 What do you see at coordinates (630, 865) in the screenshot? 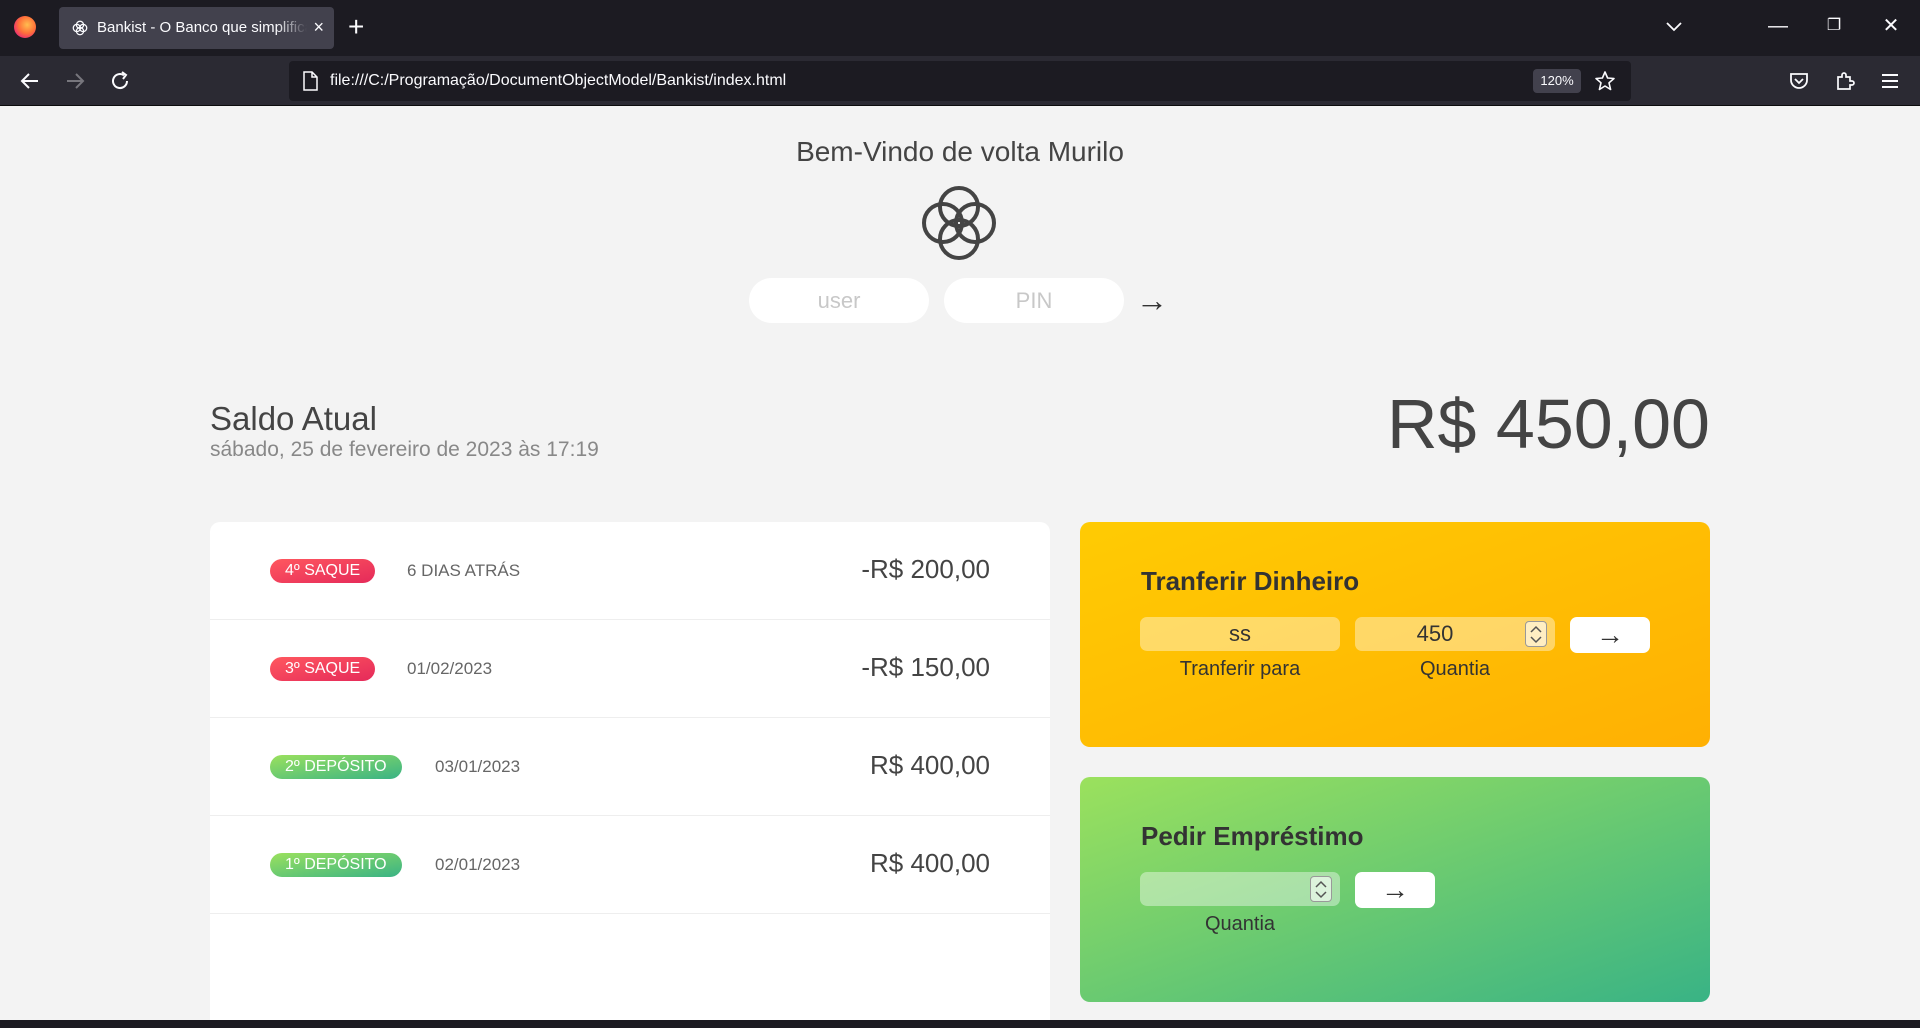
I see `movement-row: 1º Depósito 02/01/2023 R$ 400,00` at bounding box center [630, 865].